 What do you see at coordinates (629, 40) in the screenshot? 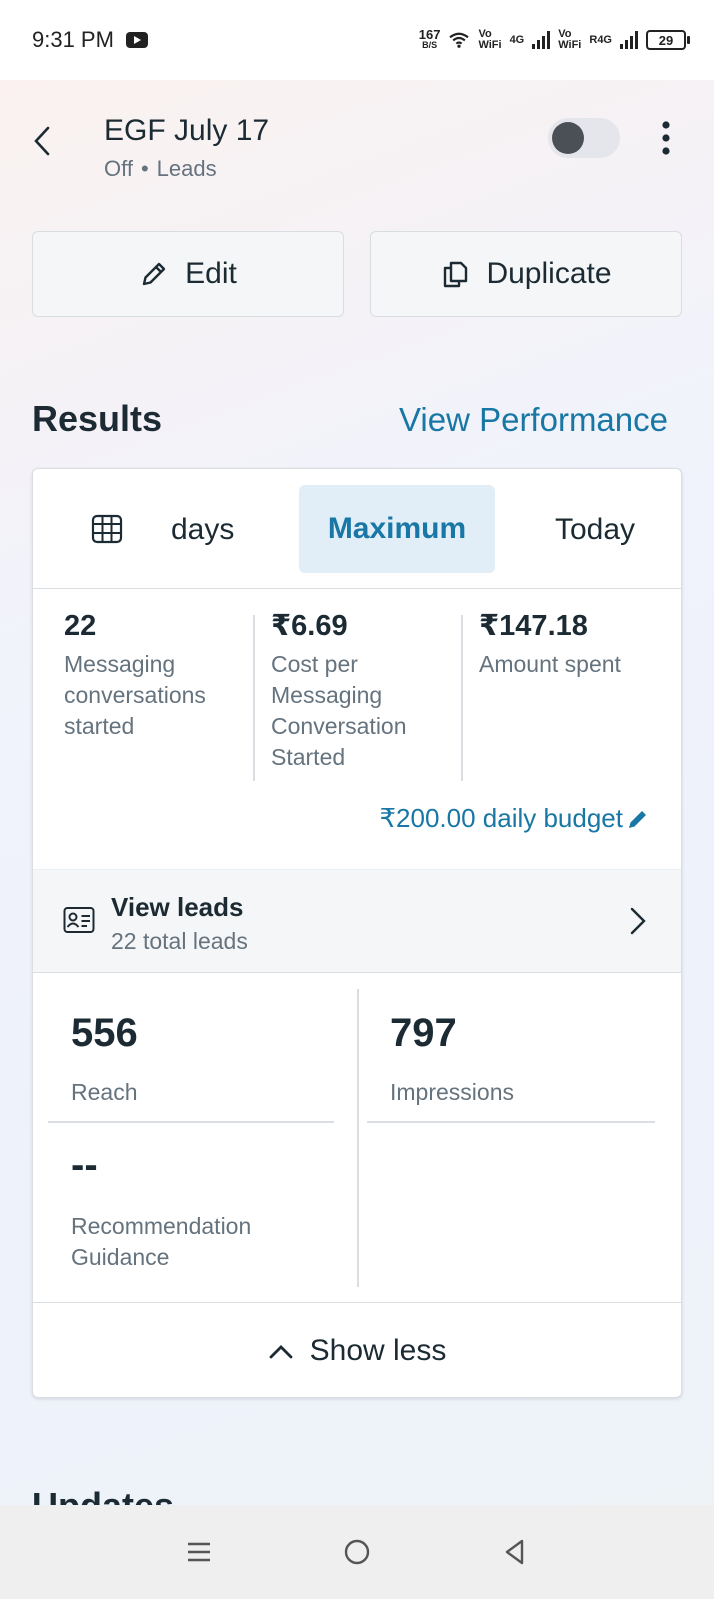
I see `signal-2-icon` at bounding box center [629, 40].